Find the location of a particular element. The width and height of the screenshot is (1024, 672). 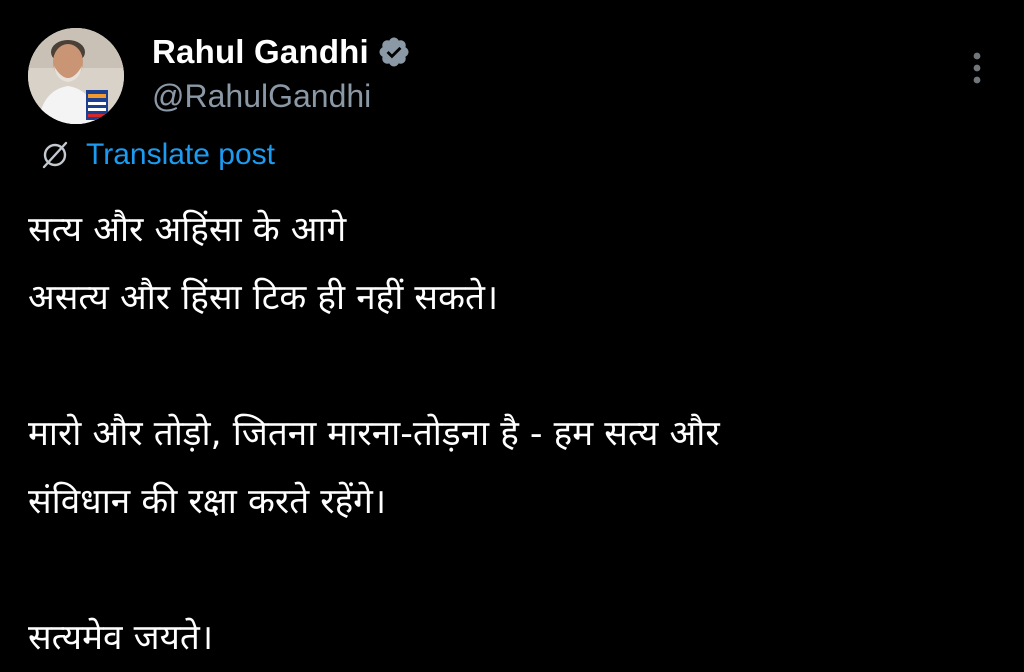

display-name: Rahul Gandhi is located at coordinates (260, 52).